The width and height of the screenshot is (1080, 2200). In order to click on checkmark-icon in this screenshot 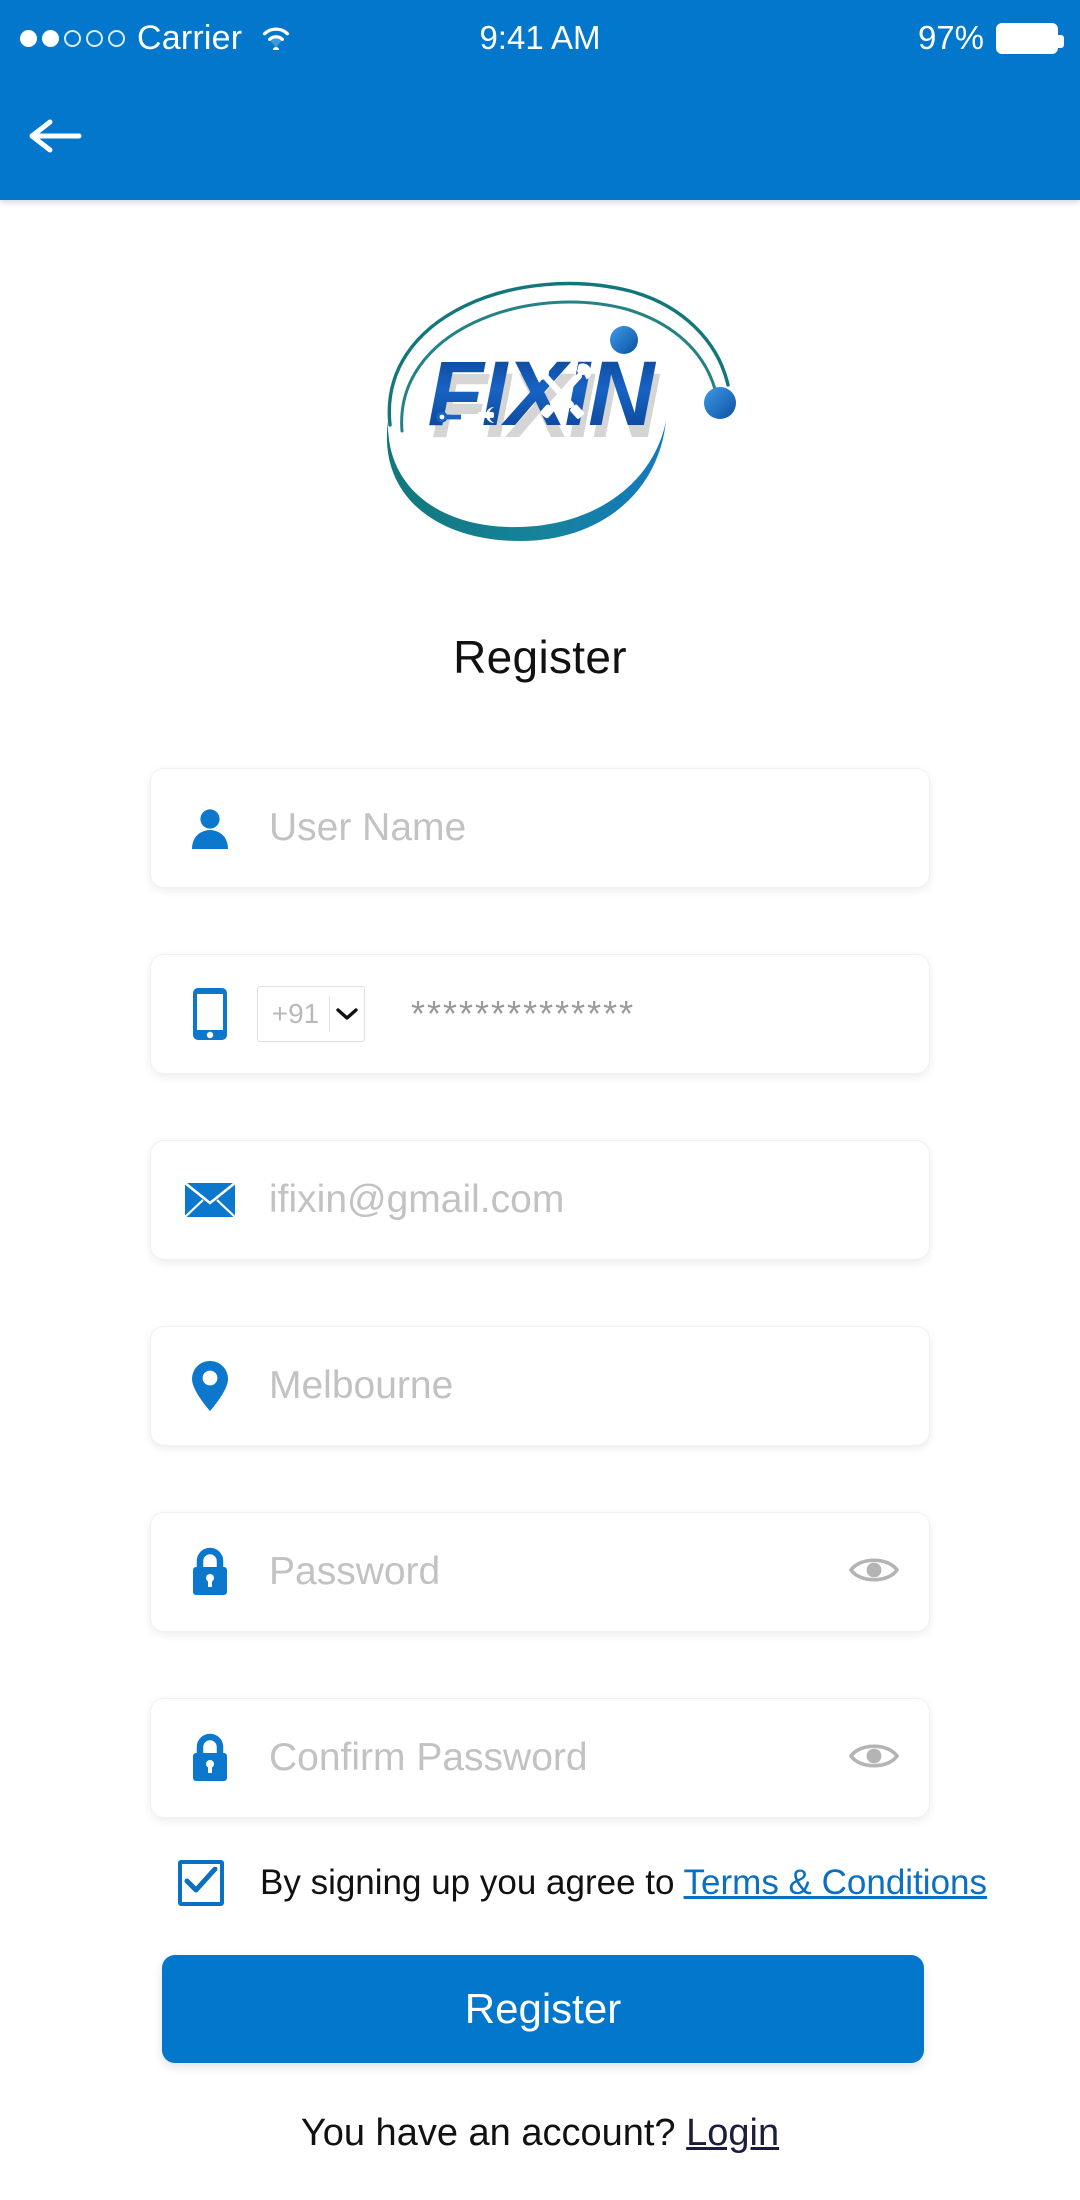, I will do `click(201, 1883)`.